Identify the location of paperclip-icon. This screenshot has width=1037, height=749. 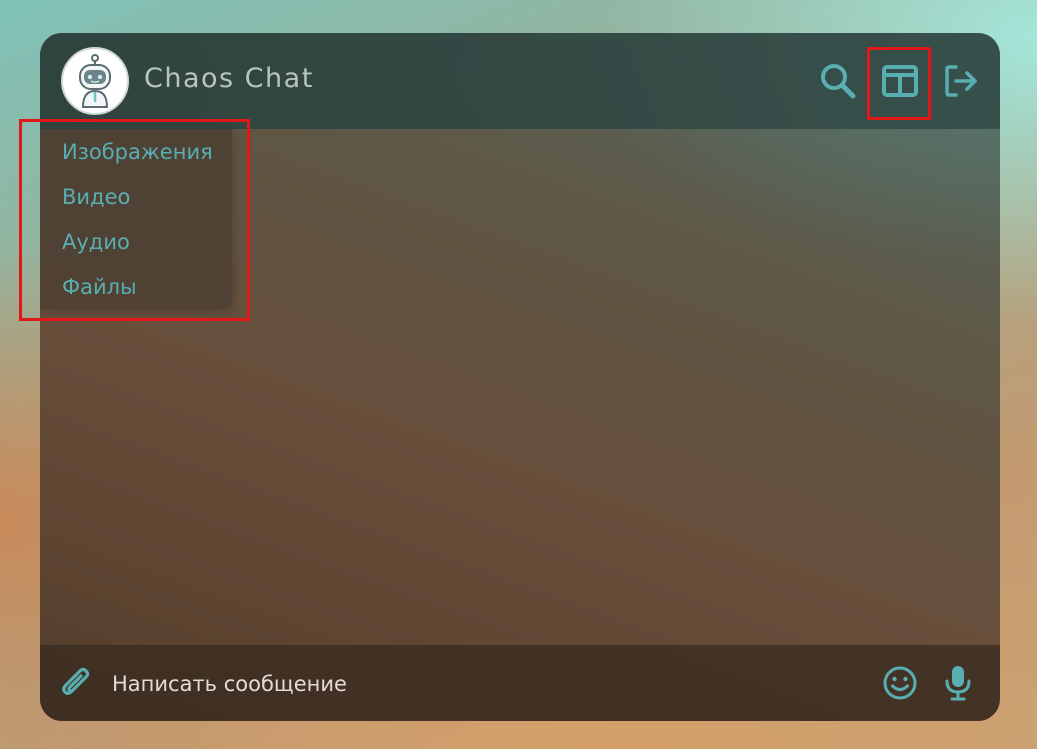
(76, 681).